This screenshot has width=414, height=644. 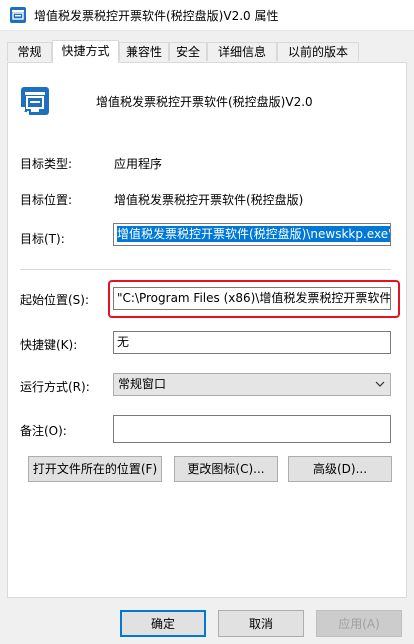 What do you see at coordinates (95, 469) in the screenshot?
I see `open-file-location-button: 打开文件所在的位置(F)` at bounding box center [95, 469].